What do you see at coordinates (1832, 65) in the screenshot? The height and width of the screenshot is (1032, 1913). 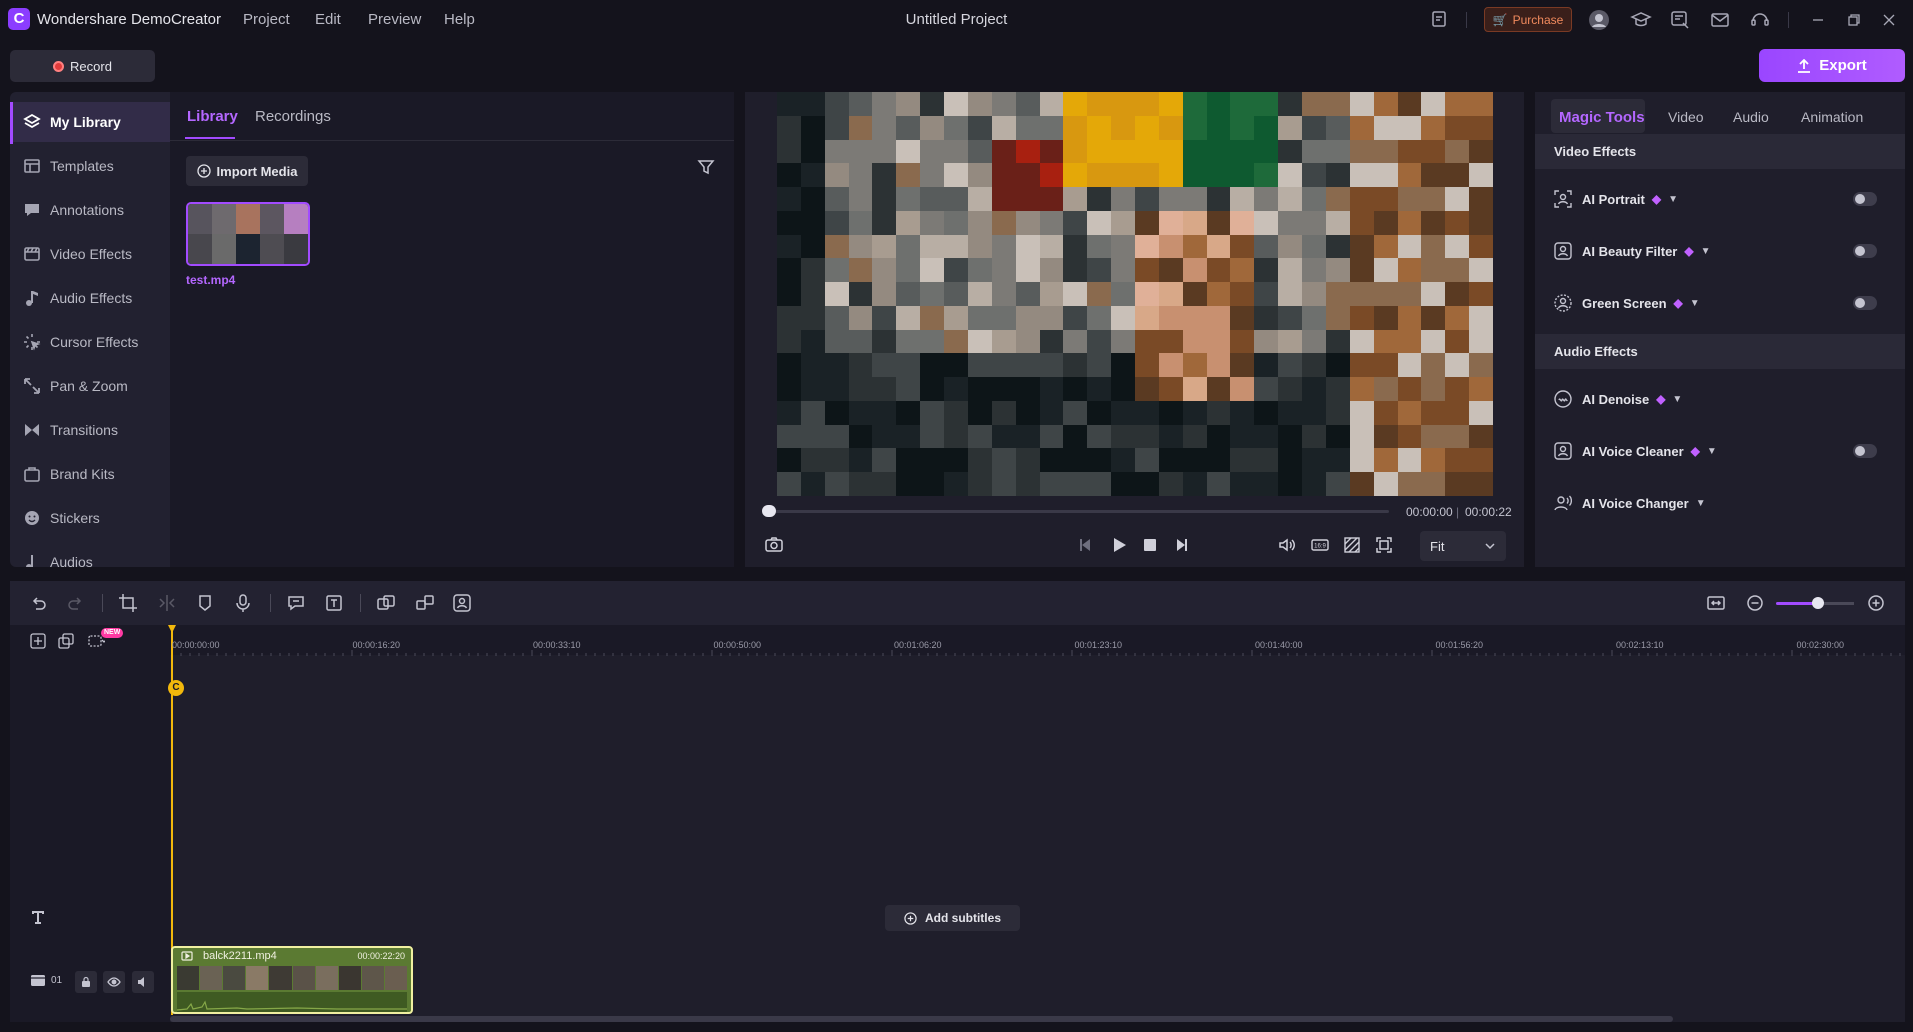 I see `export-button: Export` at bounding box center [1832, 65].